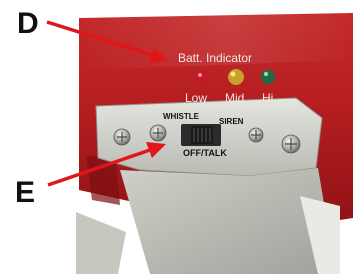 The height and width of the screenshot is (274, 353). Describe the element at coordinates (25, 192) in the screenshot. I see `callout-label-e: E` at that location.